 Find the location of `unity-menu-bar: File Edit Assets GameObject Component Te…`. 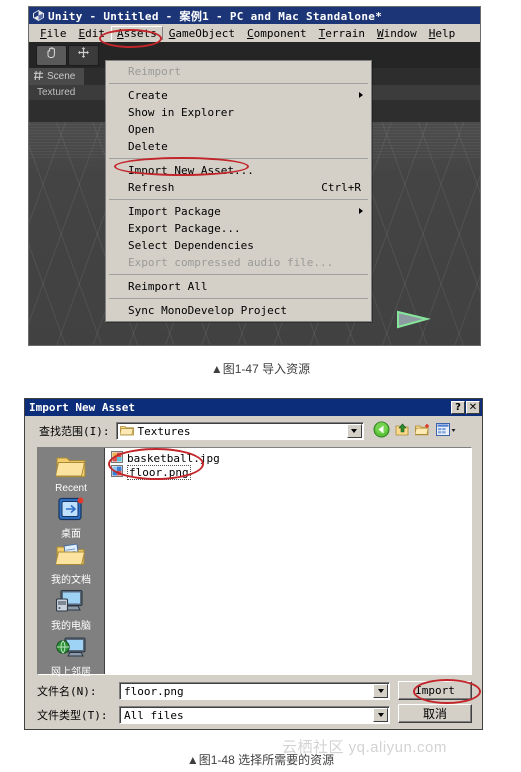

unity-menu-bar: File Edit Assets GameObject Component Te… is located at coordinates (254, 33).